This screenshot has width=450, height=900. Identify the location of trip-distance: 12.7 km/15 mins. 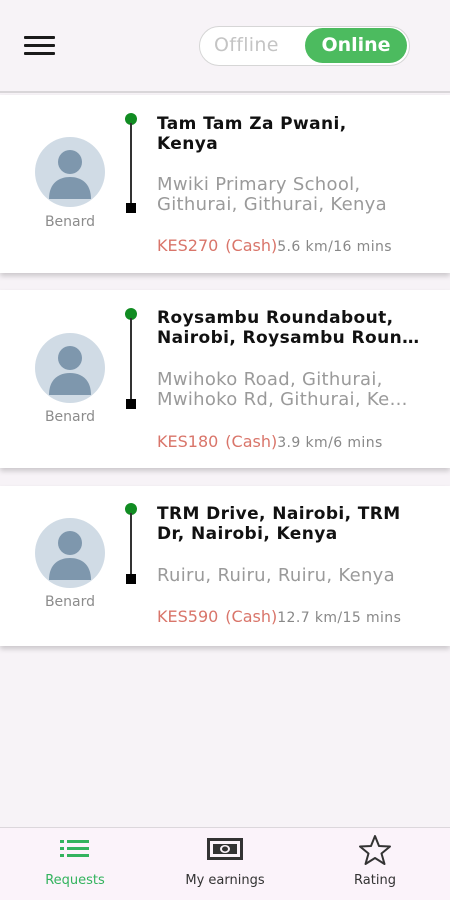
(339, 618).